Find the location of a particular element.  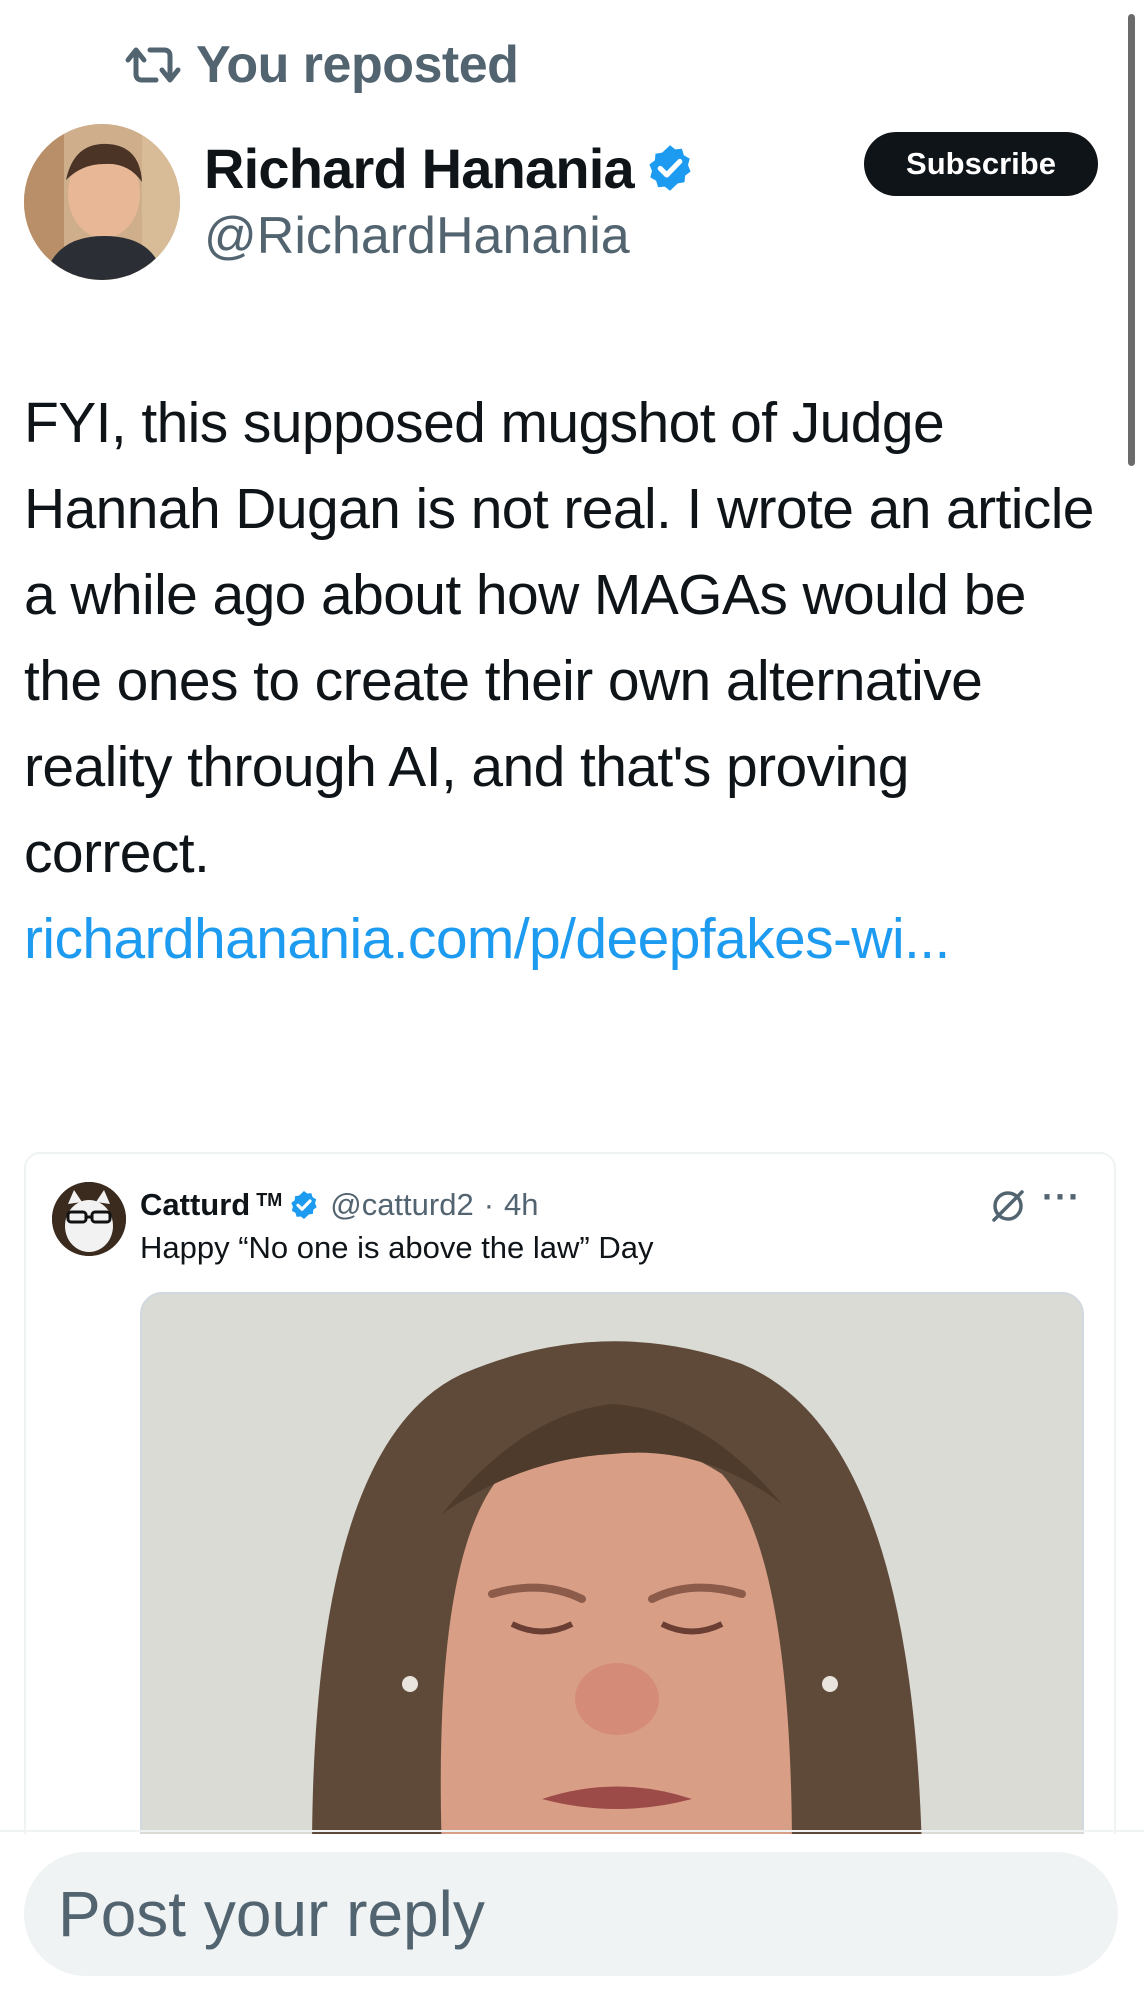

quoted-author-name: Catturd is located at coordinates (195, 1205).